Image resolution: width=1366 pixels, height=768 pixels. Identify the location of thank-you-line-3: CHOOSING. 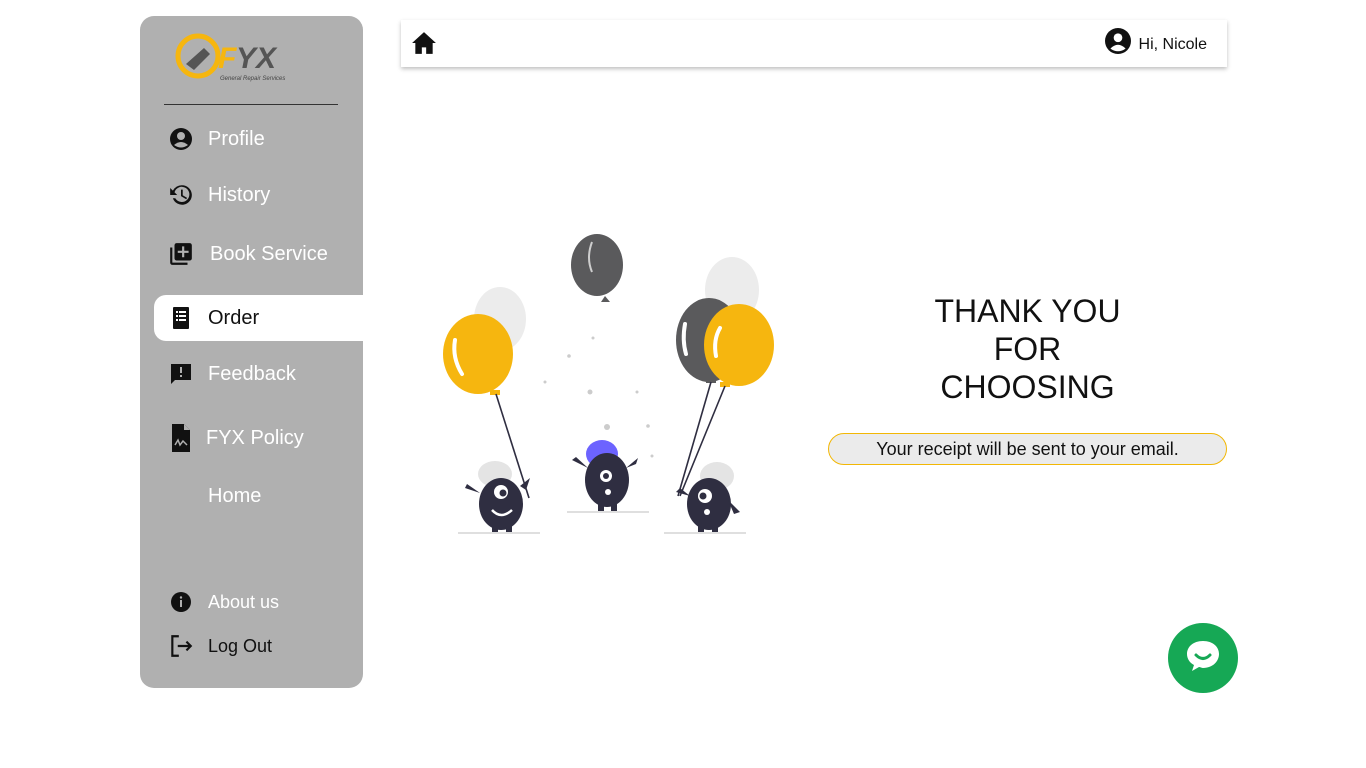
(1027, 387).